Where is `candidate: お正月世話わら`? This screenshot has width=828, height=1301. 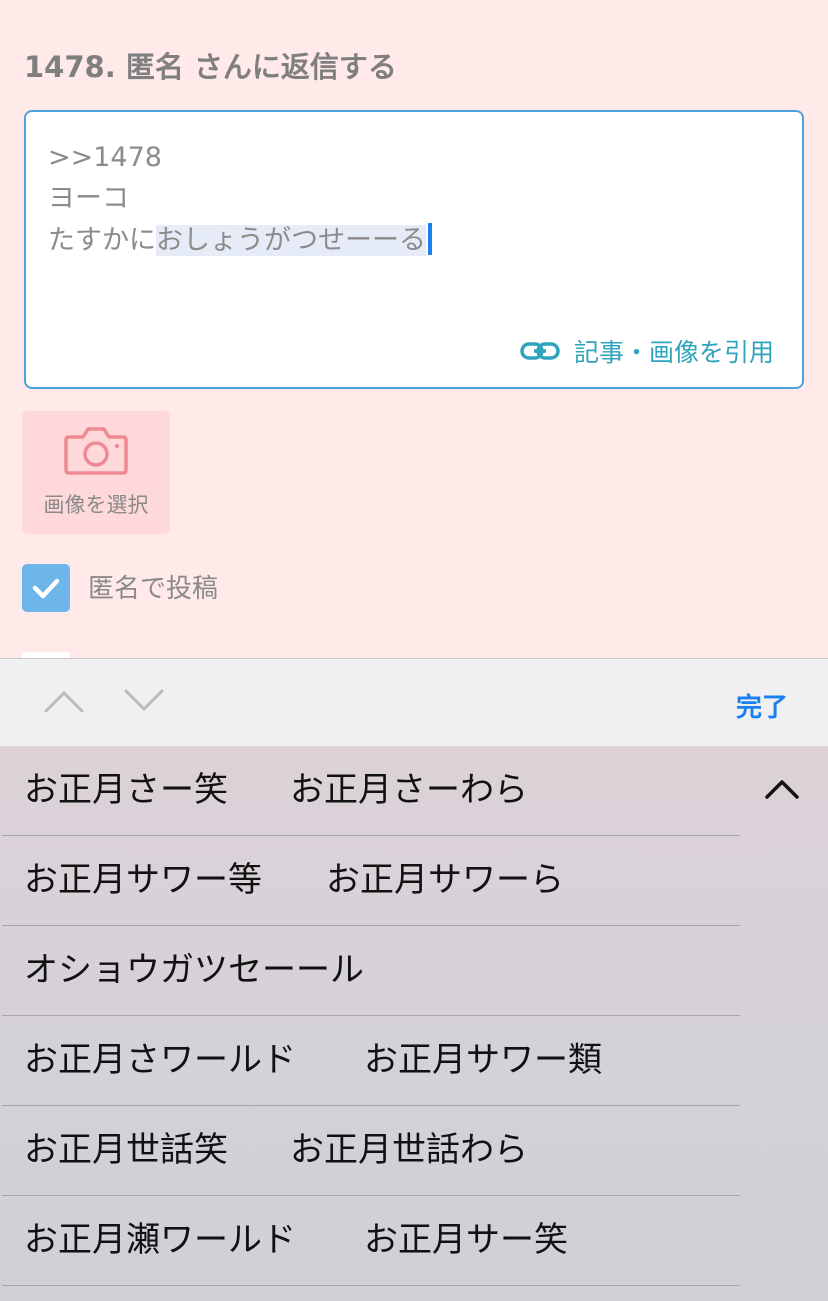 candidate: お正月世話わら is located at coordinates (409, 1146).